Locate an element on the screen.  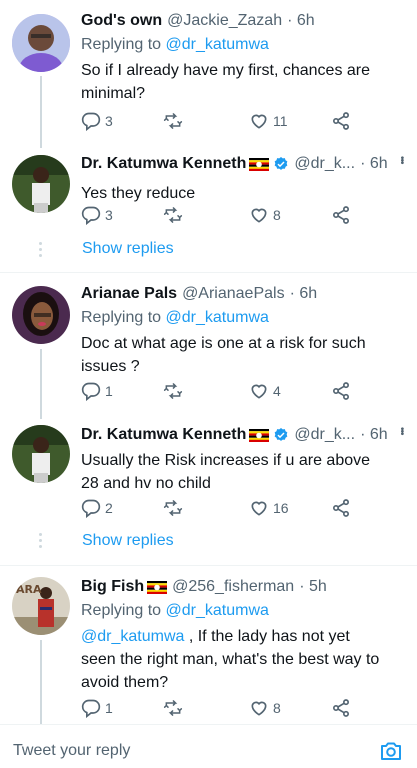
svg-text: ARA is located at coordinates (29, 589).